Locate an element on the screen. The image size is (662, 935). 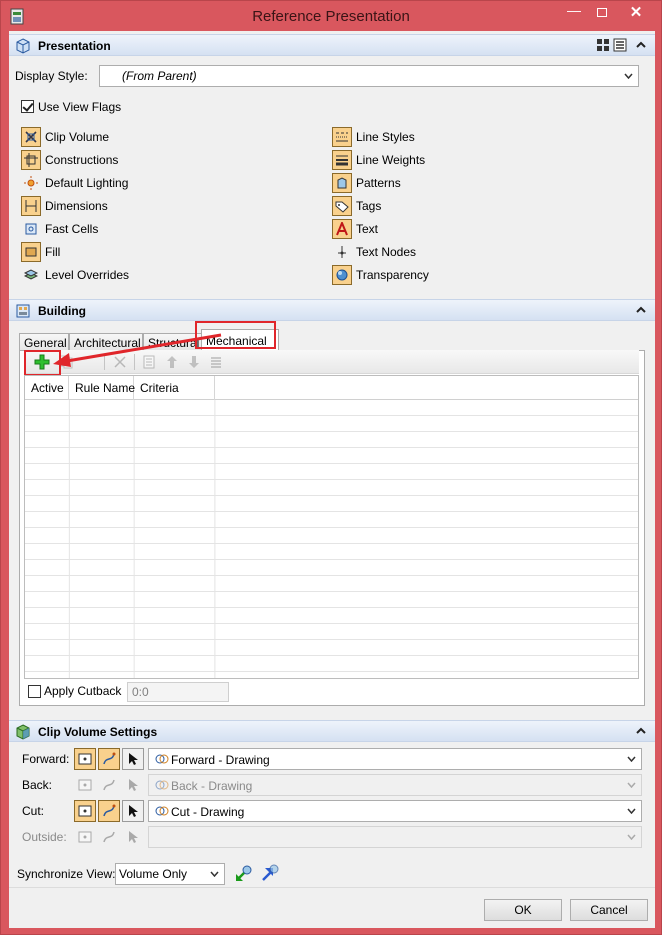
cutback-input: 0:0 is located at coordinates (178, 692).